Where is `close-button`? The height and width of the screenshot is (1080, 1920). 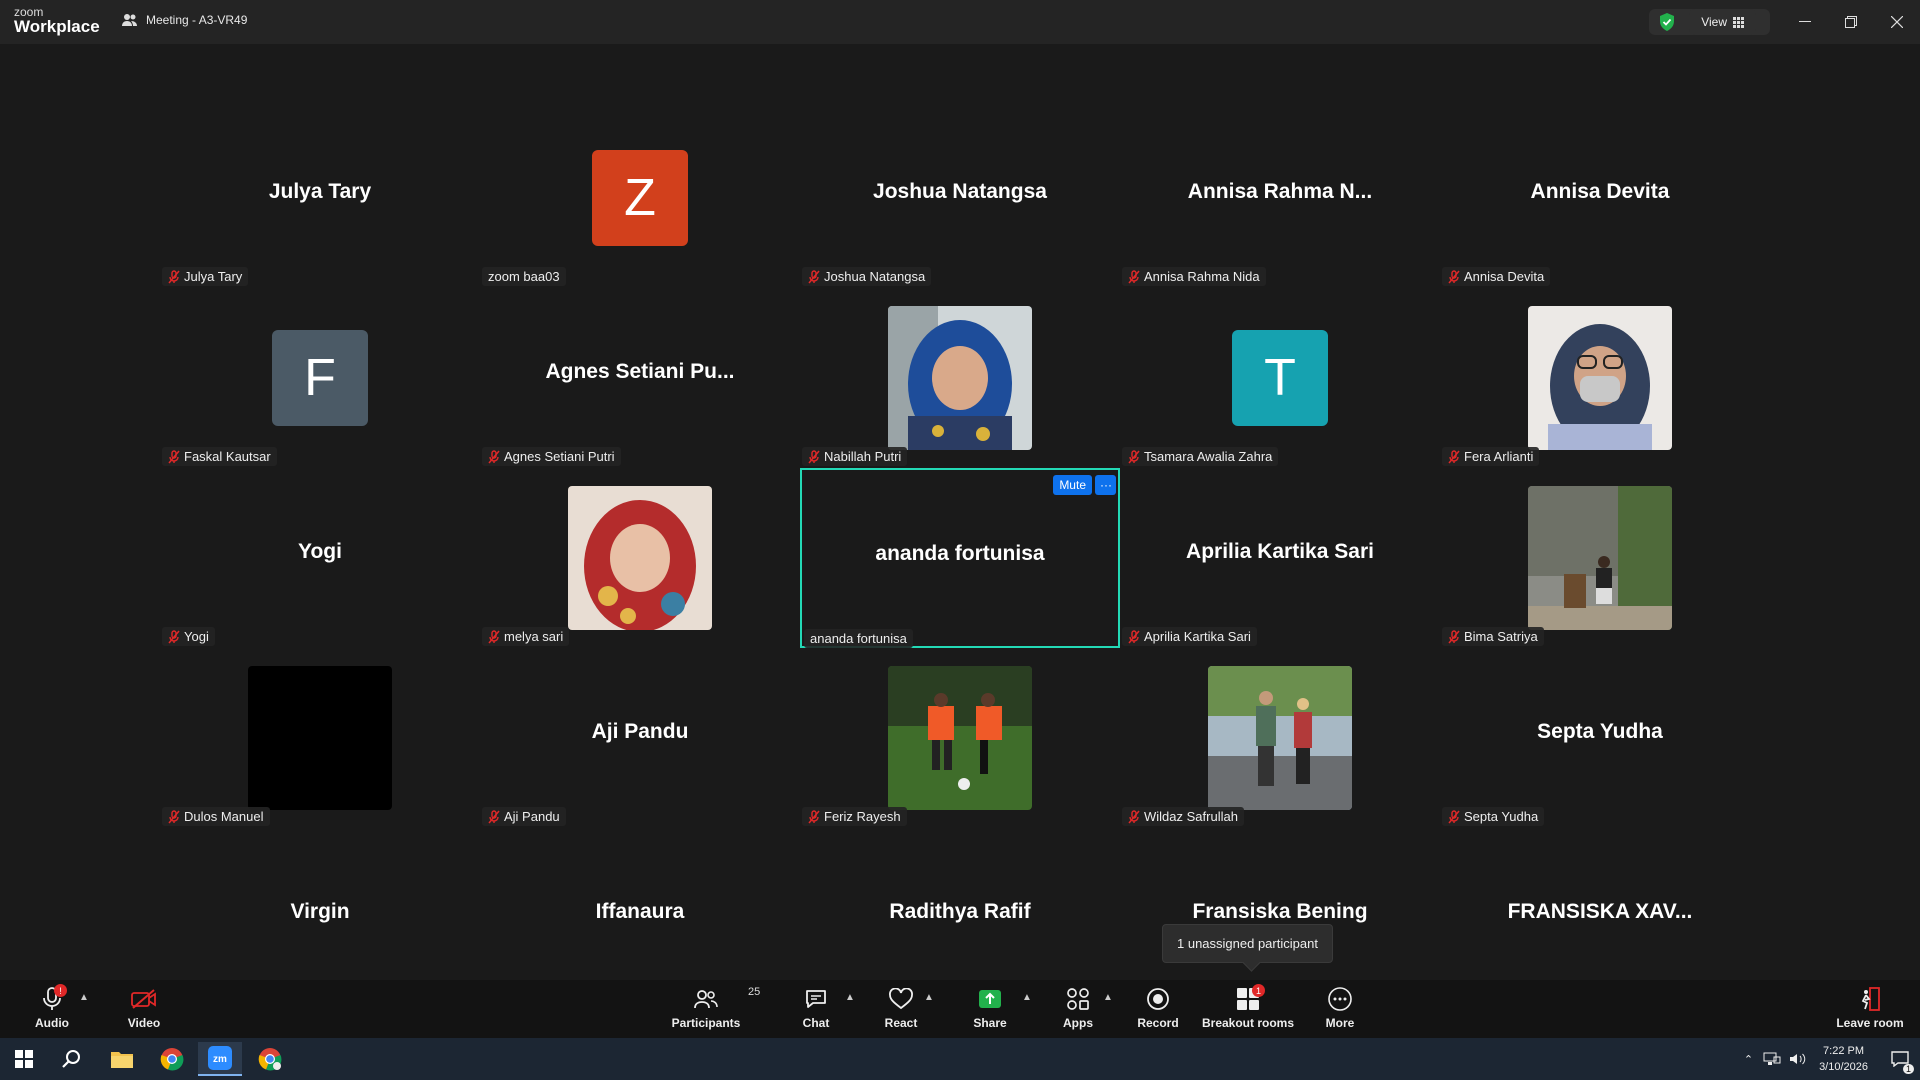
close-button is located at coordinates (1897, 22).